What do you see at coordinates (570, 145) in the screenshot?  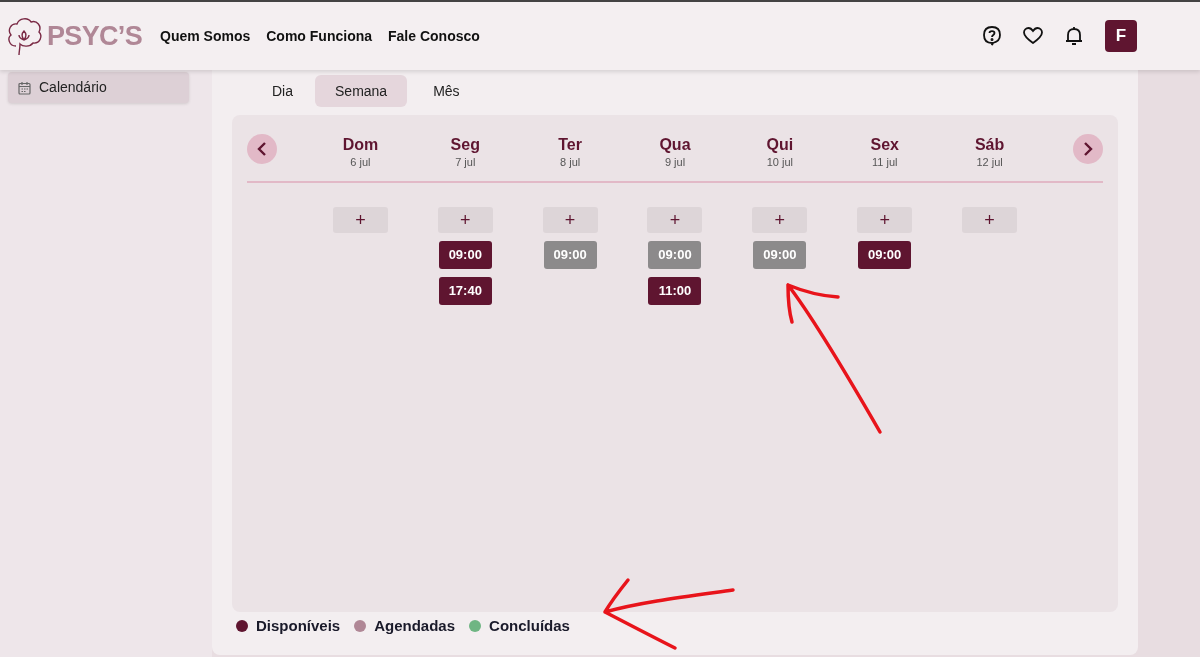 I see `day-name: Ter` at bounding box center [570, 145].